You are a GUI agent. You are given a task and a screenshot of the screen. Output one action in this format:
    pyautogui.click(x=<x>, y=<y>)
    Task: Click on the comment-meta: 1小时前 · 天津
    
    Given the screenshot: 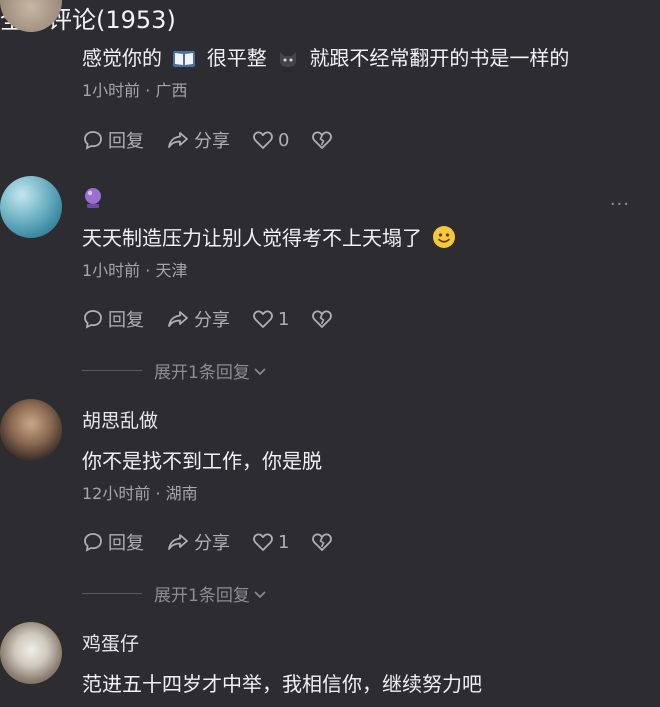 What is the action you would take?
    pyautogui.click(x=135, y=270)
    